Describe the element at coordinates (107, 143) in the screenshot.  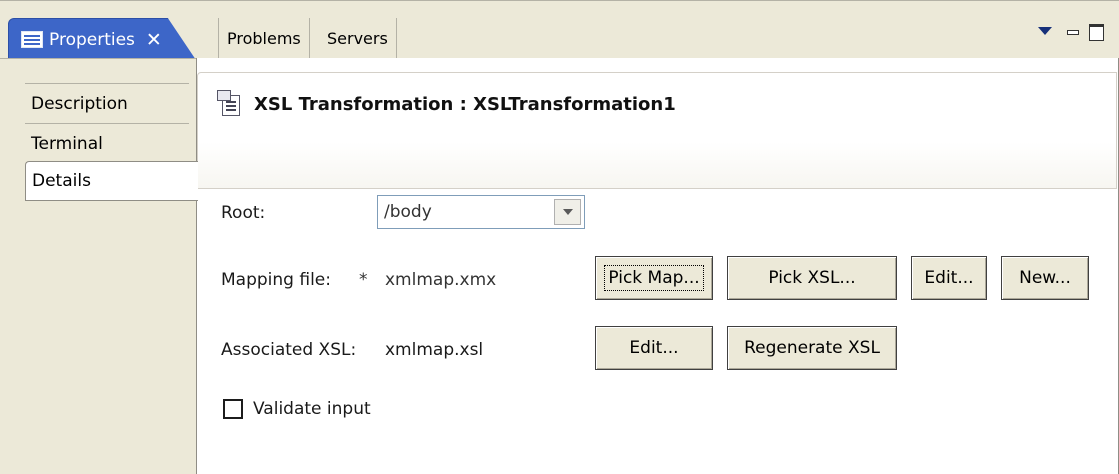
I see `side-tab-terminal: Terminal` at that location.